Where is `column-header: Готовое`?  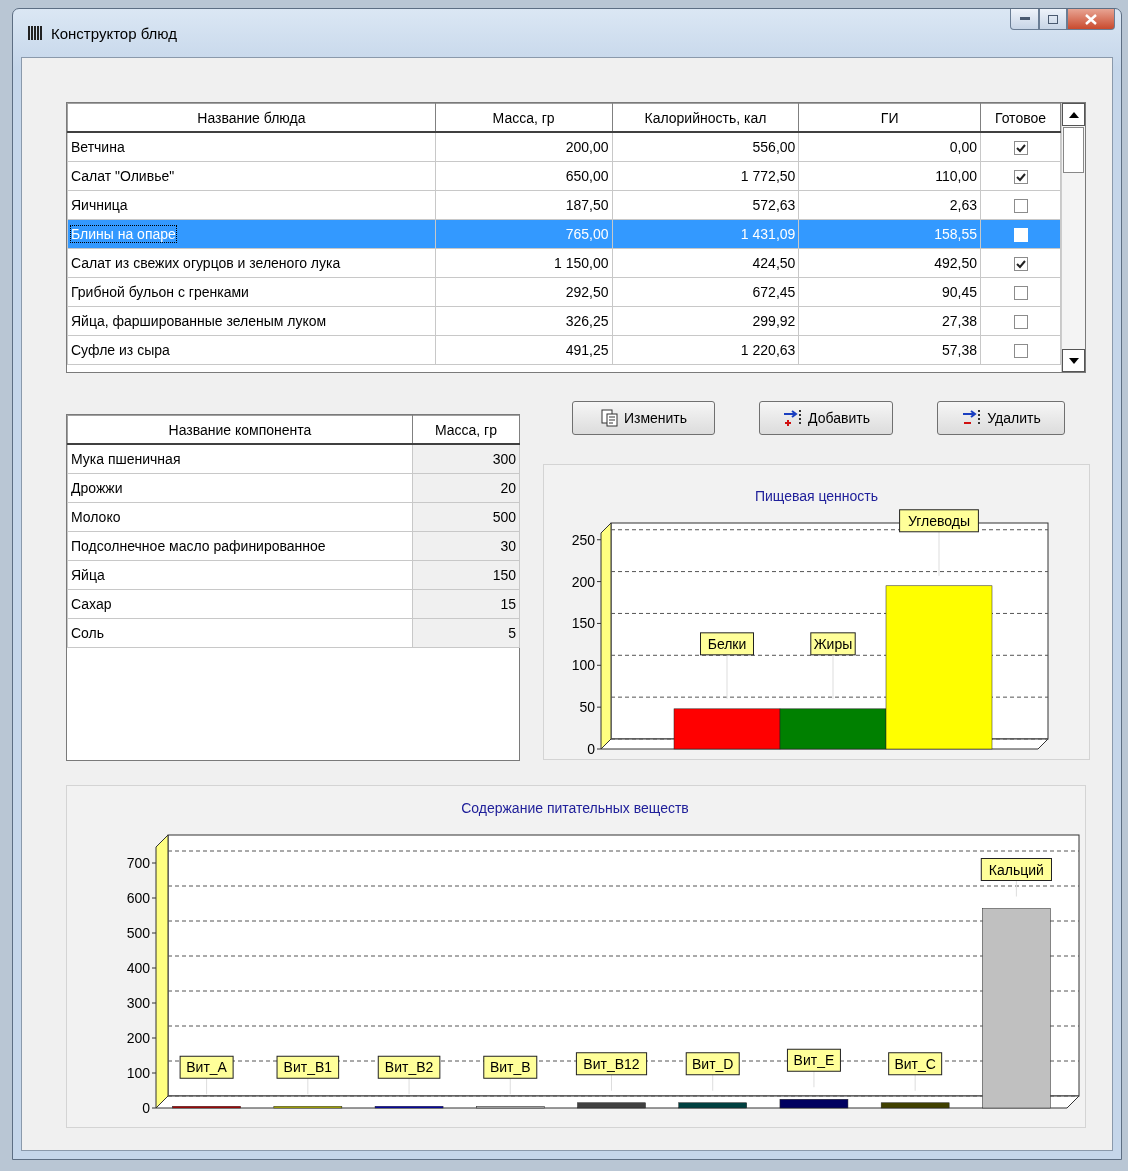 column-header: Готовое is located at coordinates (1020, 117).